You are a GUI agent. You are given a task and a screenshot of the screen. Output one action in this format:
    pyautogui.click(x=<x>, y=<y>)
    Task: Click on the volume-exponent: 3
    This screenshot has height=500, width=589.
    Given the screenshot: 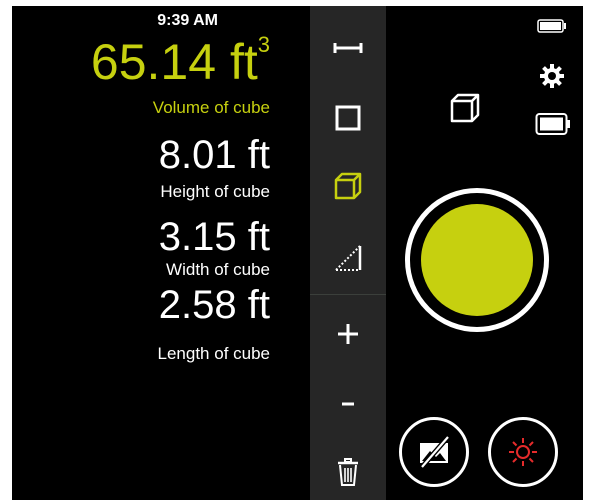 What is the action you would take?
    pyautogui.click(x=263, y=44)
    